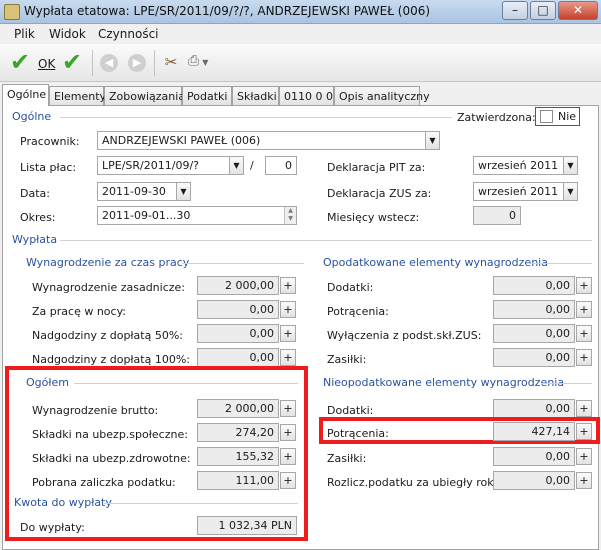 The height and width of the screenshot is (550, 601). Describe the element at coordinates (47, 382) in the screenshot. I see `section-heading-total: Ogółem` at that location.